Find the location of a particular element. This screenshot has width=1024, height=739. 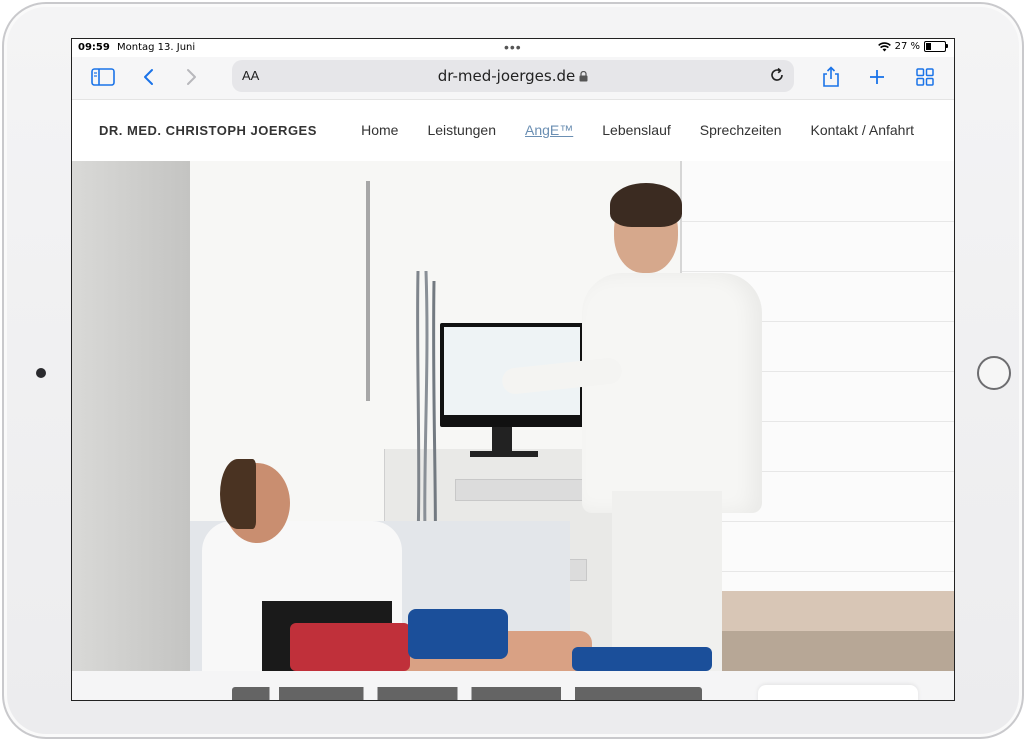

content-card-cutoff is located at coordinates (838, 692).